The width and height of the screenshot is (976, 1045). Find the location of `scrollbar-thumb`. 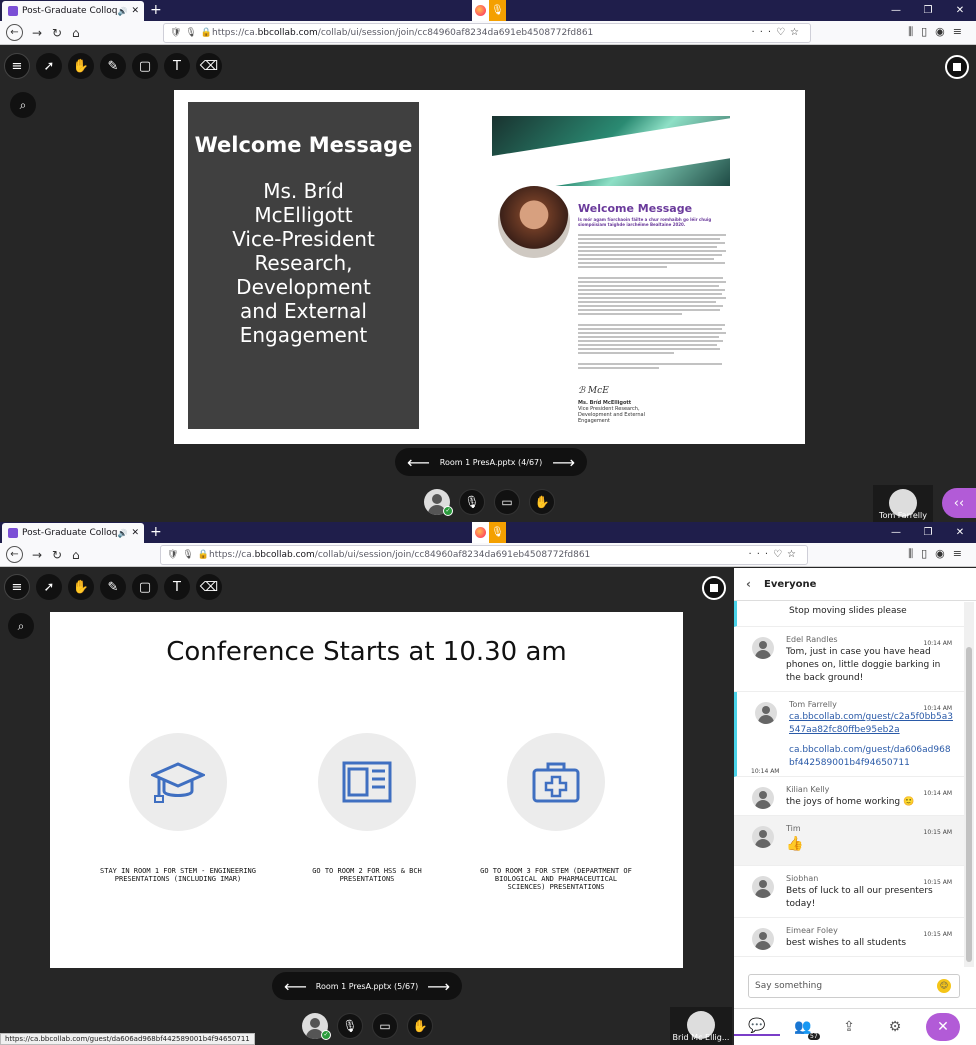

scrollbar-thumb is located at coordinates (969, 804).